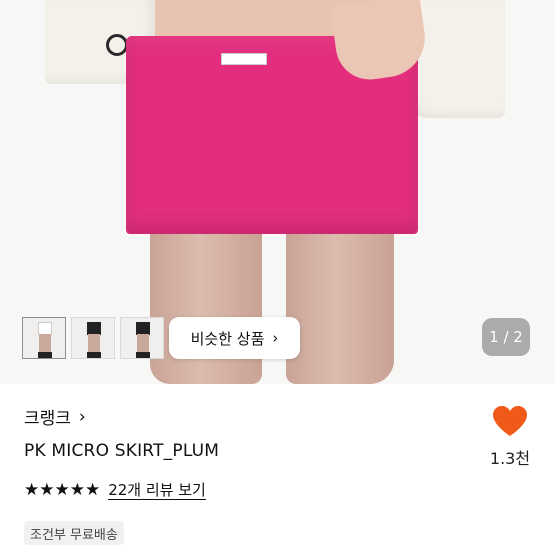 This screenshot has height=555, width=555. Describe the element at coordinates (117, 45) in the screenshot. I see `jacket-ring` at that location.